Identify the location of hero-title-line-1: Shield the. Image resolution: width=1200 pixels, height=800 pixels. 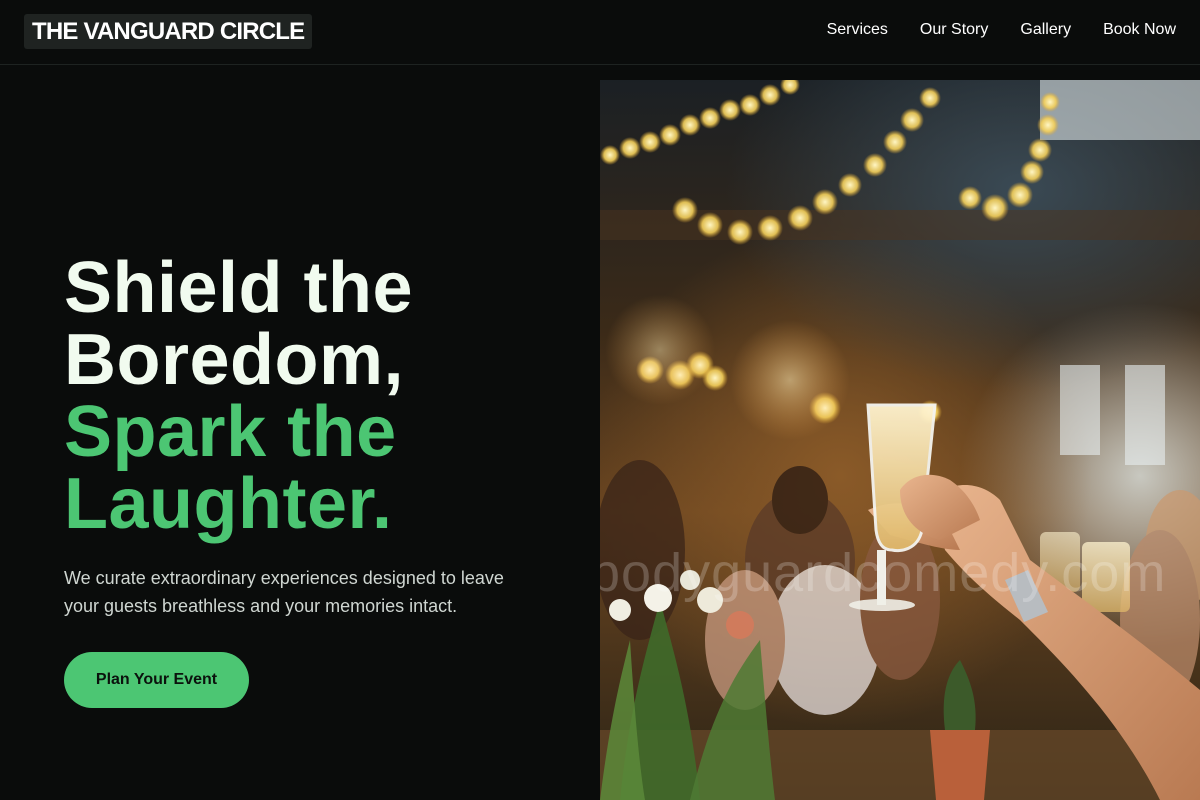
(239, 288).